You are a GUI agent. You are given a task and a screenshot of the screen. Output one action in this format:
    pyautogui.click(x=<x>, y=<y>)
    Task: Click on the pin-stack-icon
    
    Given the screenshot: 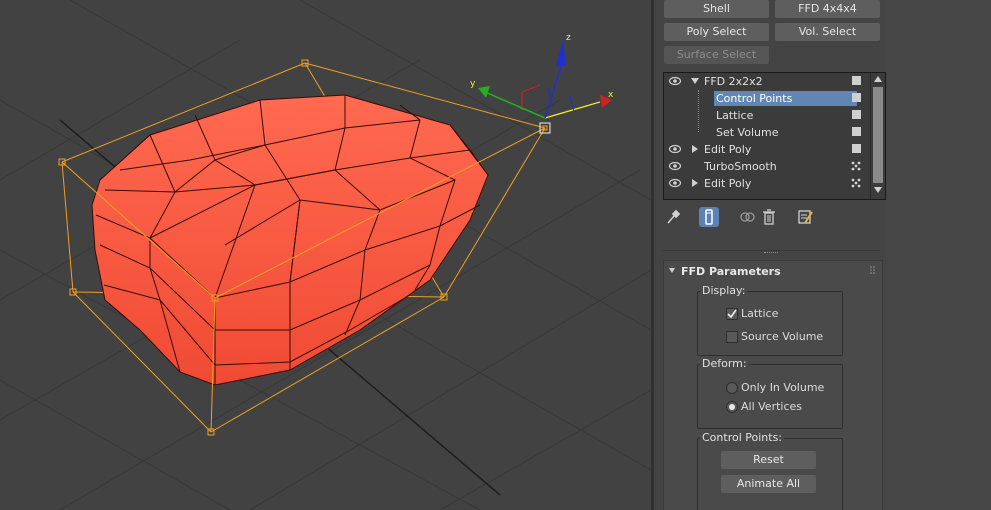 What is the action you would take?
    pyautogui.click(x=673, y=217)
    